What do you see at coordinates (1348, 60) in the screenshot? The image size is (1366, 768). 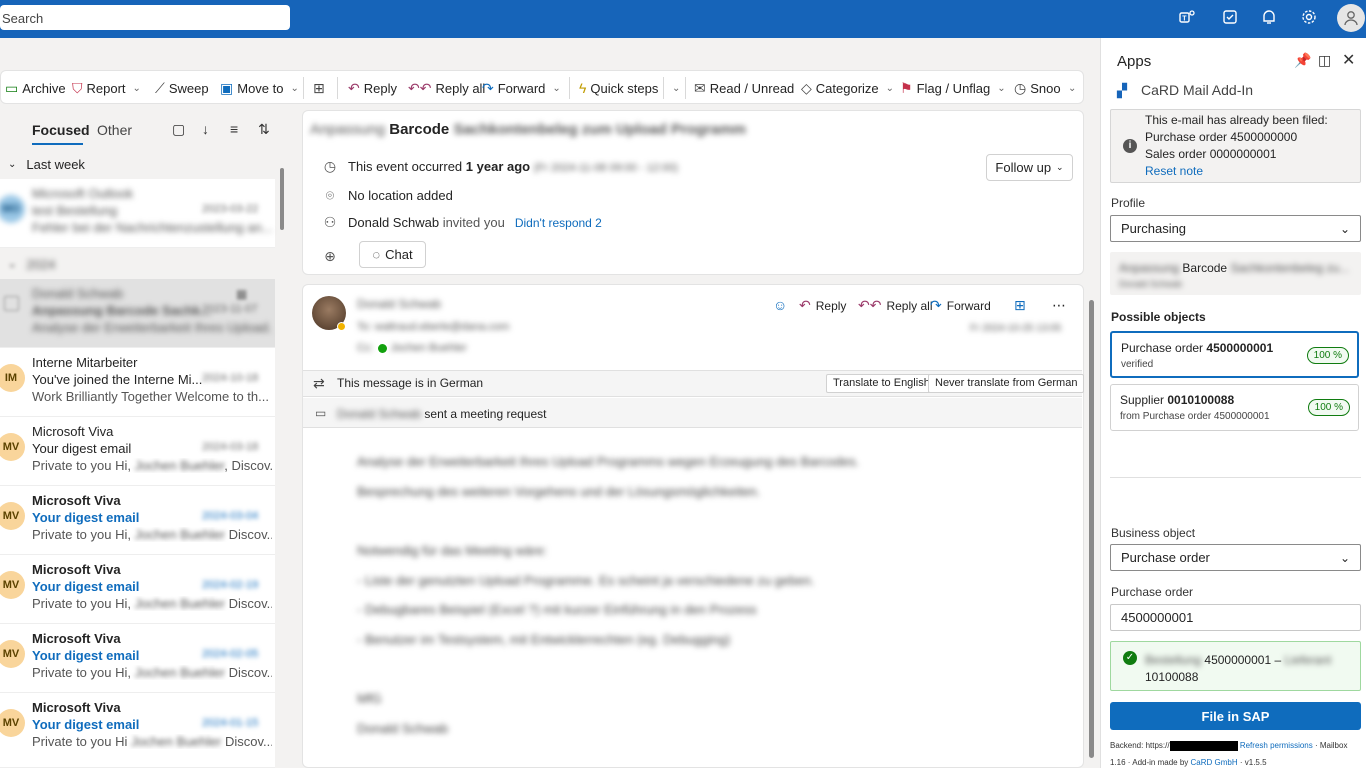 I see `close-icon: ✕` at bounding box center [1348, 60].